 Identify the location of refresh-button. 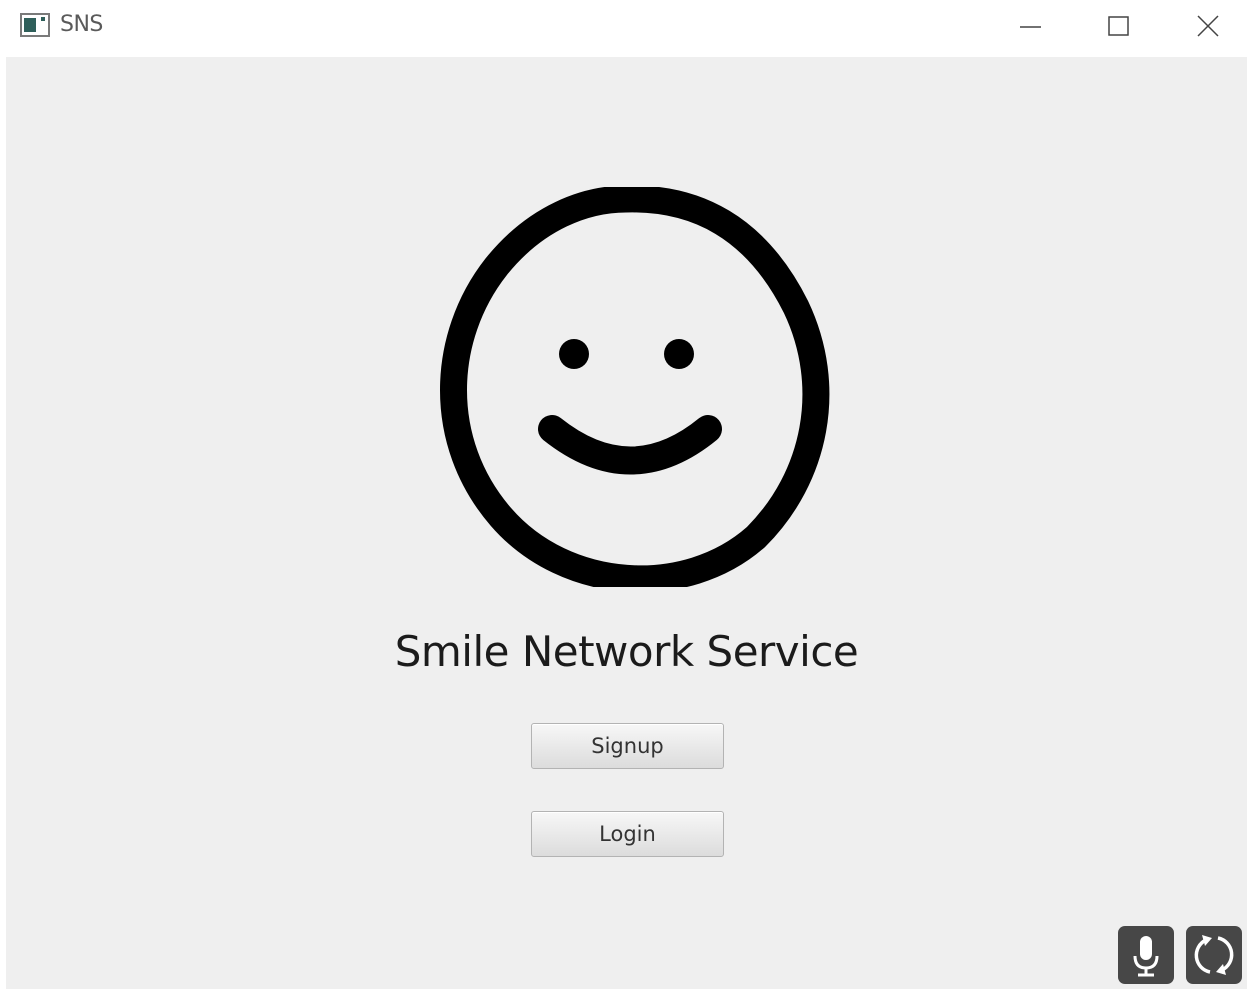
(1214, 955).